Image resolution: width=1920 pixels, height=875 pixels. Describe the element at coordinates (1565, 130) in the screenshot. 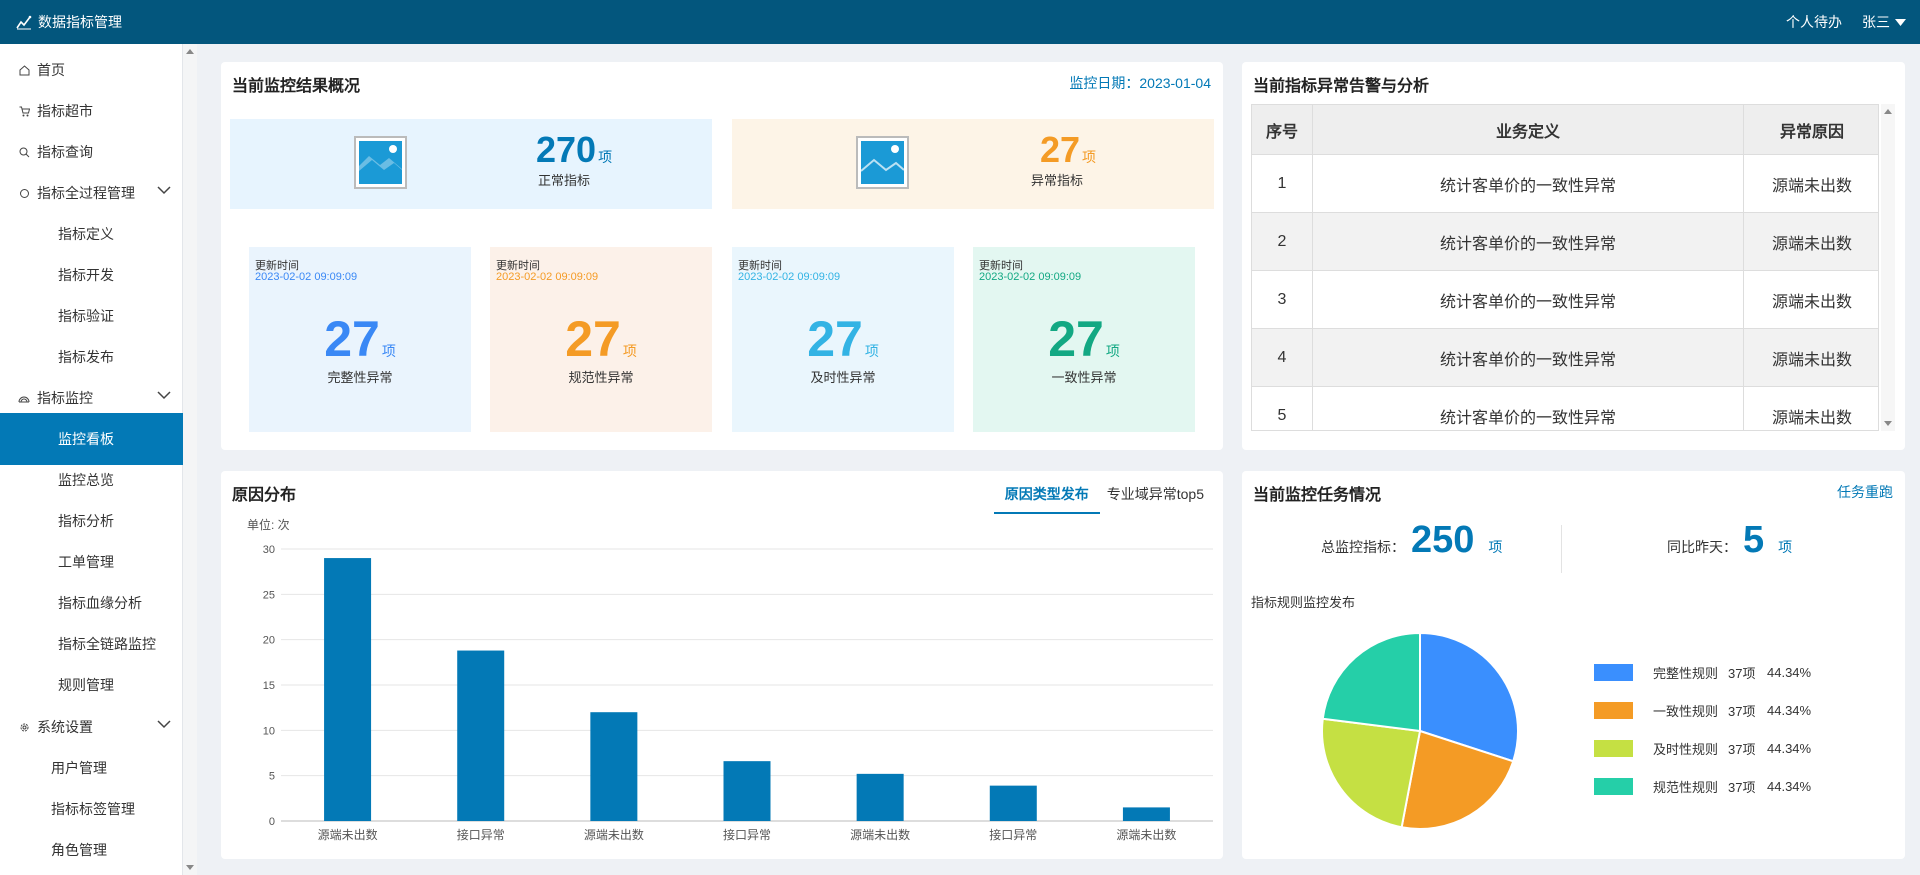

I see `table-header: 序号 业务定义 异常原因` at that location.